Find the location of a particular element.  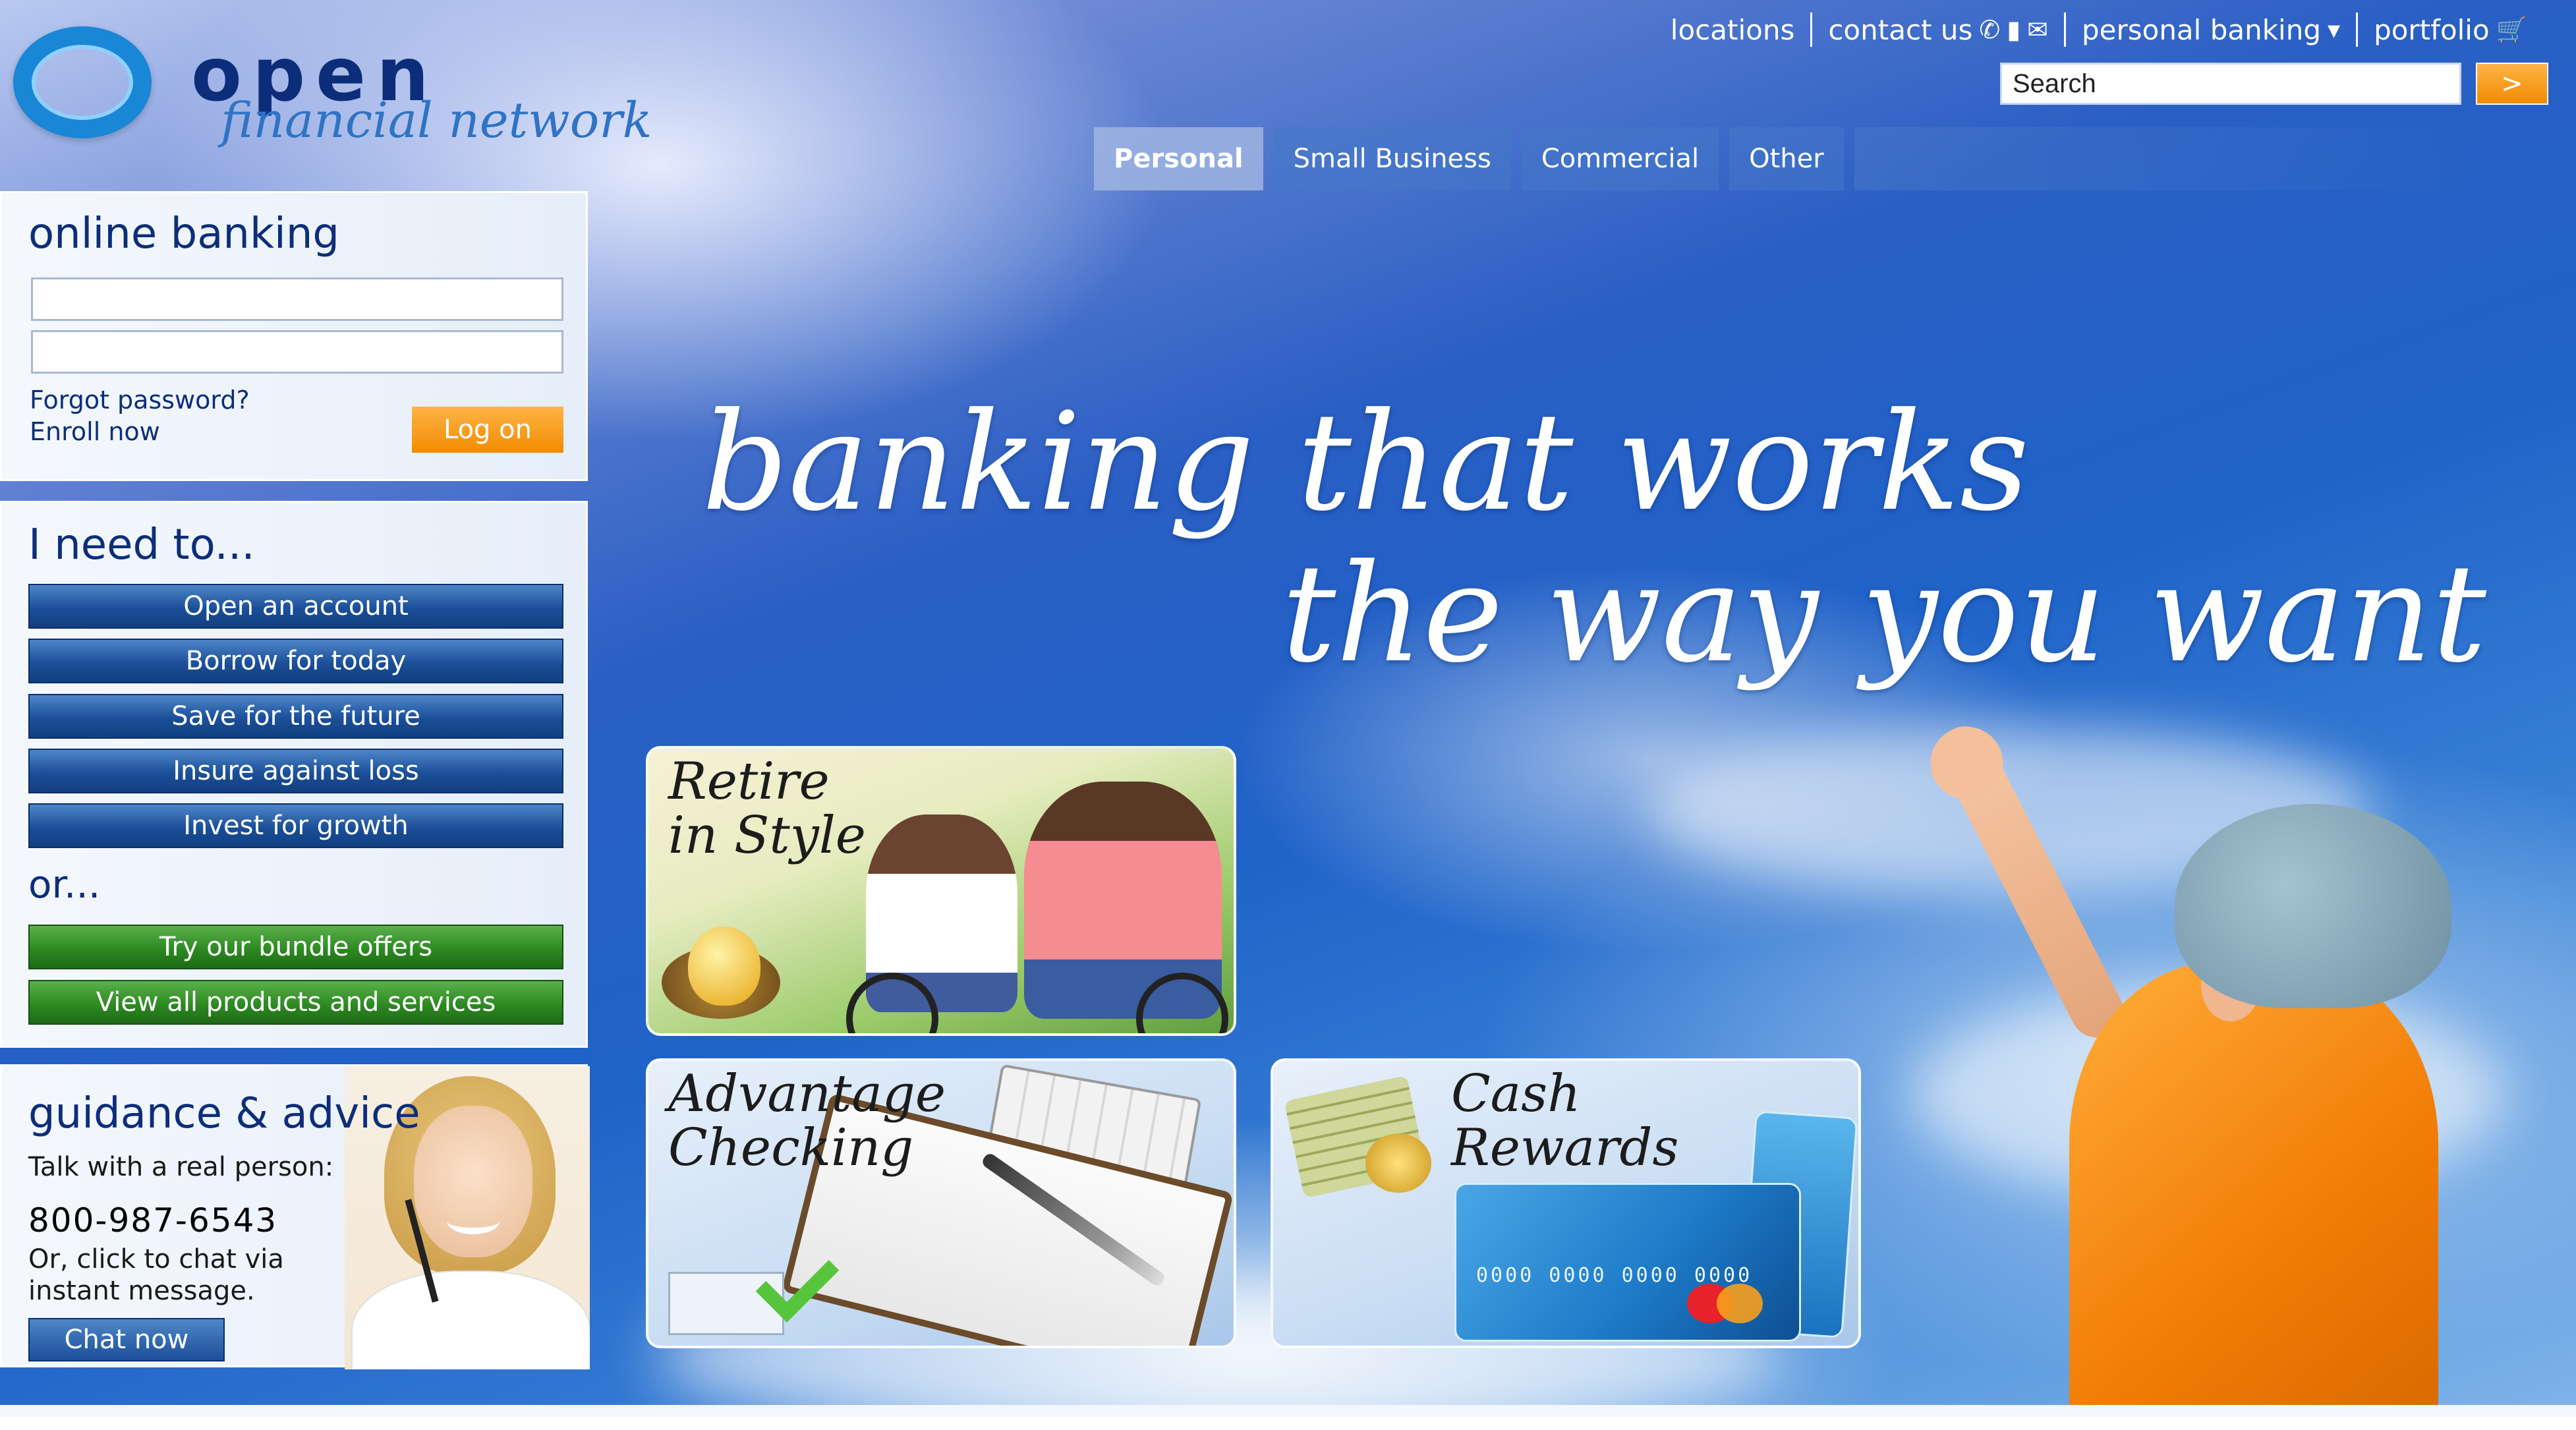

link-locations: locations is located at coordinates (1734, 30).